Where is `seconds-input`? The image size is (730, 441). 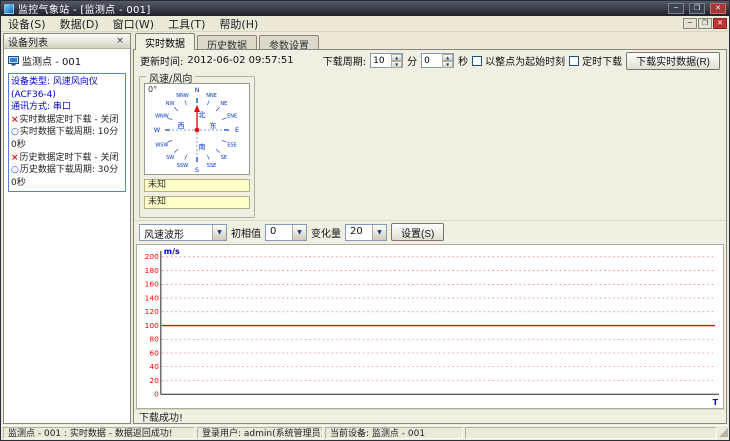 seconds-input is located at coordinates (432, 60).